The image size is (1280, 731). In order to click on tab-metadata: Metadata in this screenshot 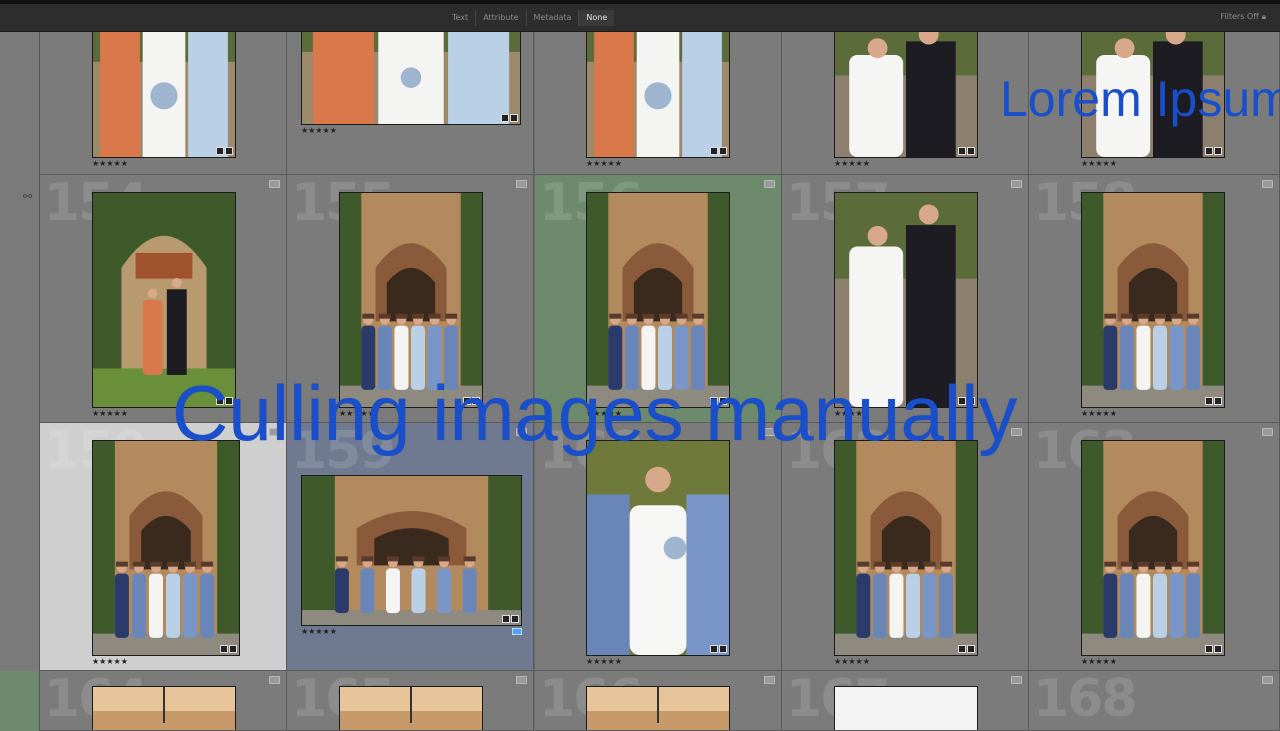, I will do `click(552, 18)`.